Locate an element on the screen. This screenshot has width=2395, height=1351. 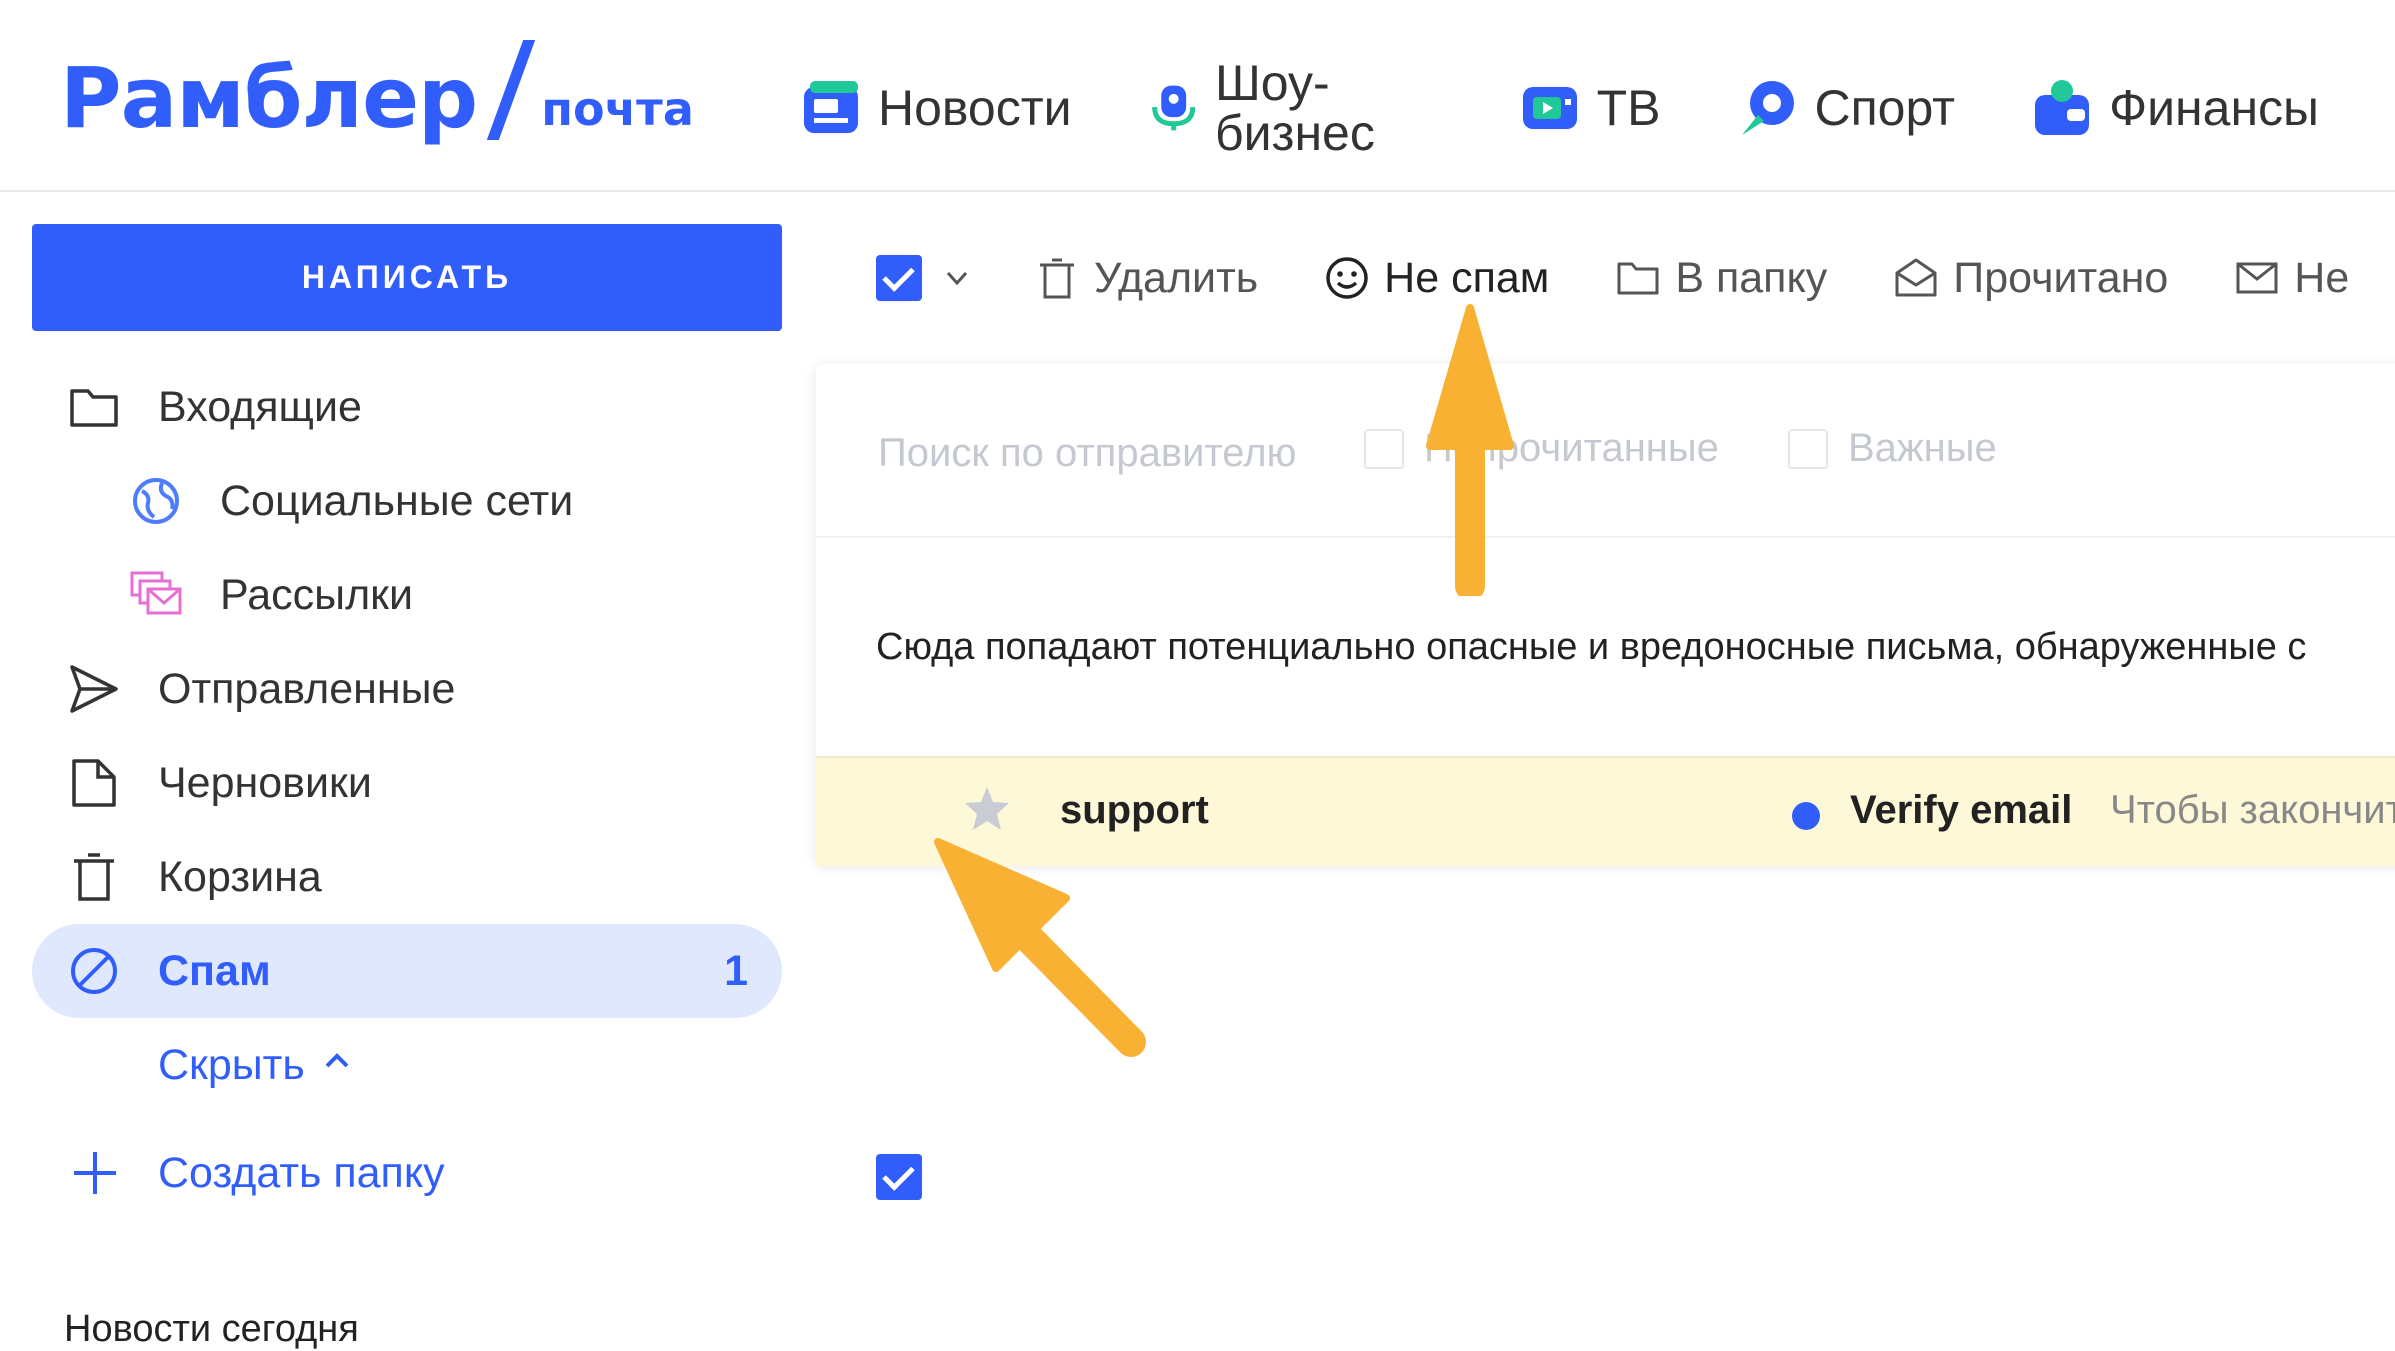
select-all-checkbox is located at coordinates (899, 278).